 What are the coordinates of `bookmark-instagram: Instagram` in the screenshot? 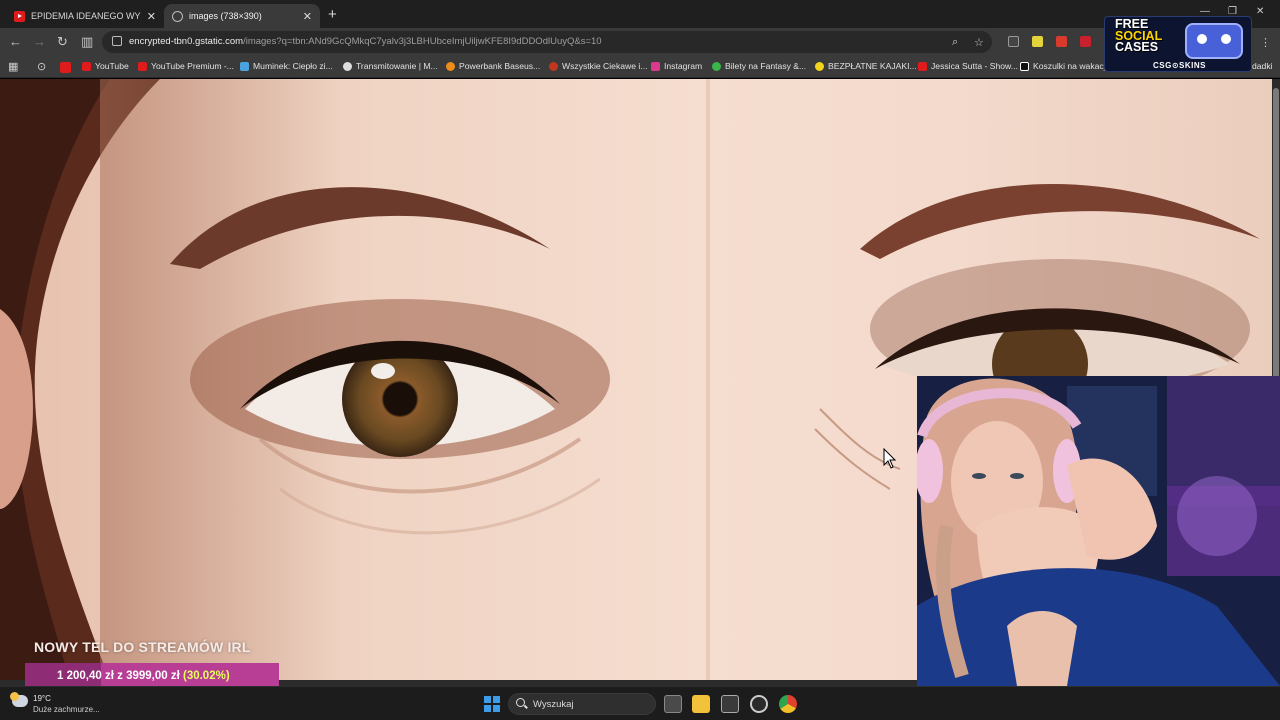 It's located at (676, 66).